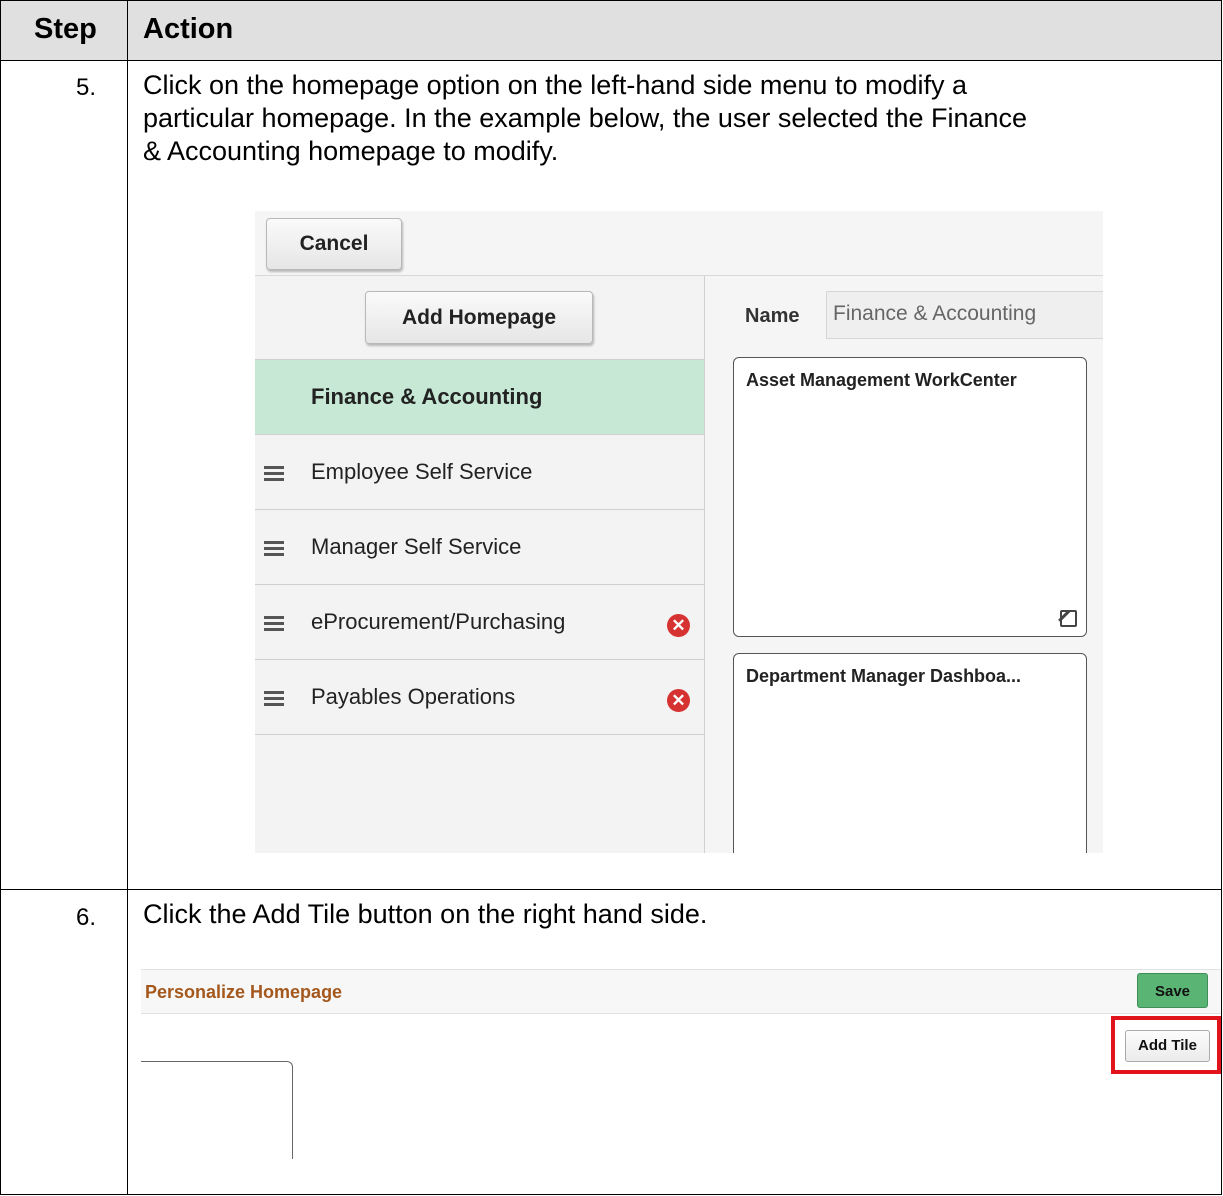 This screenshot has width=1223, height=1196. Describe the element at coordinates (1068, 618) in the screenshot. I see `edit-icon` at that location.